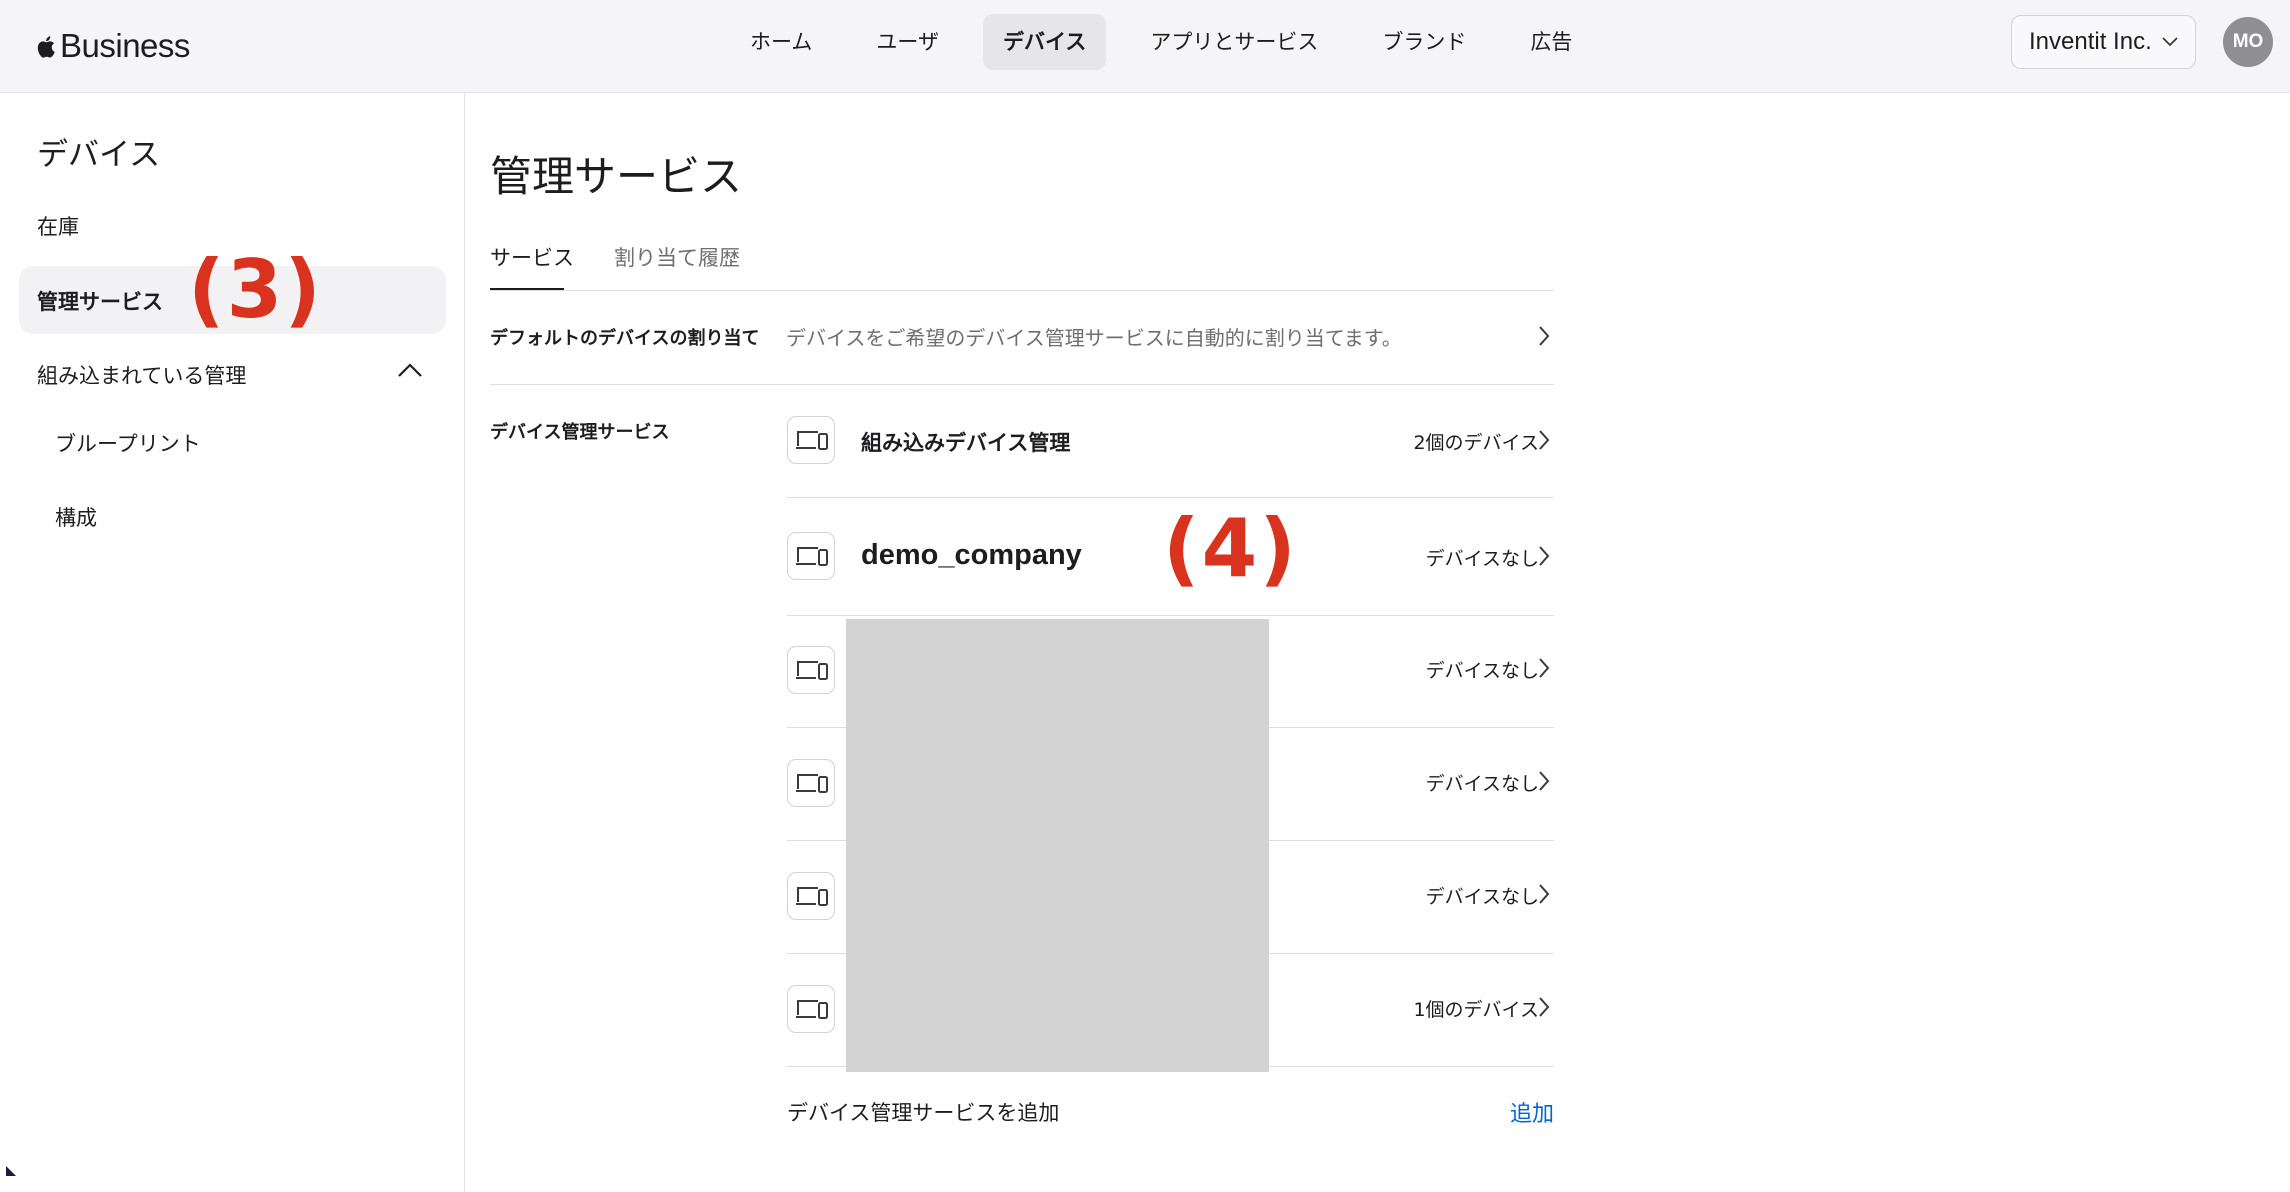 The height and width of the screenshot is (1192, 2290). I want to click on resize-corner-icon, so click(11, 1171).